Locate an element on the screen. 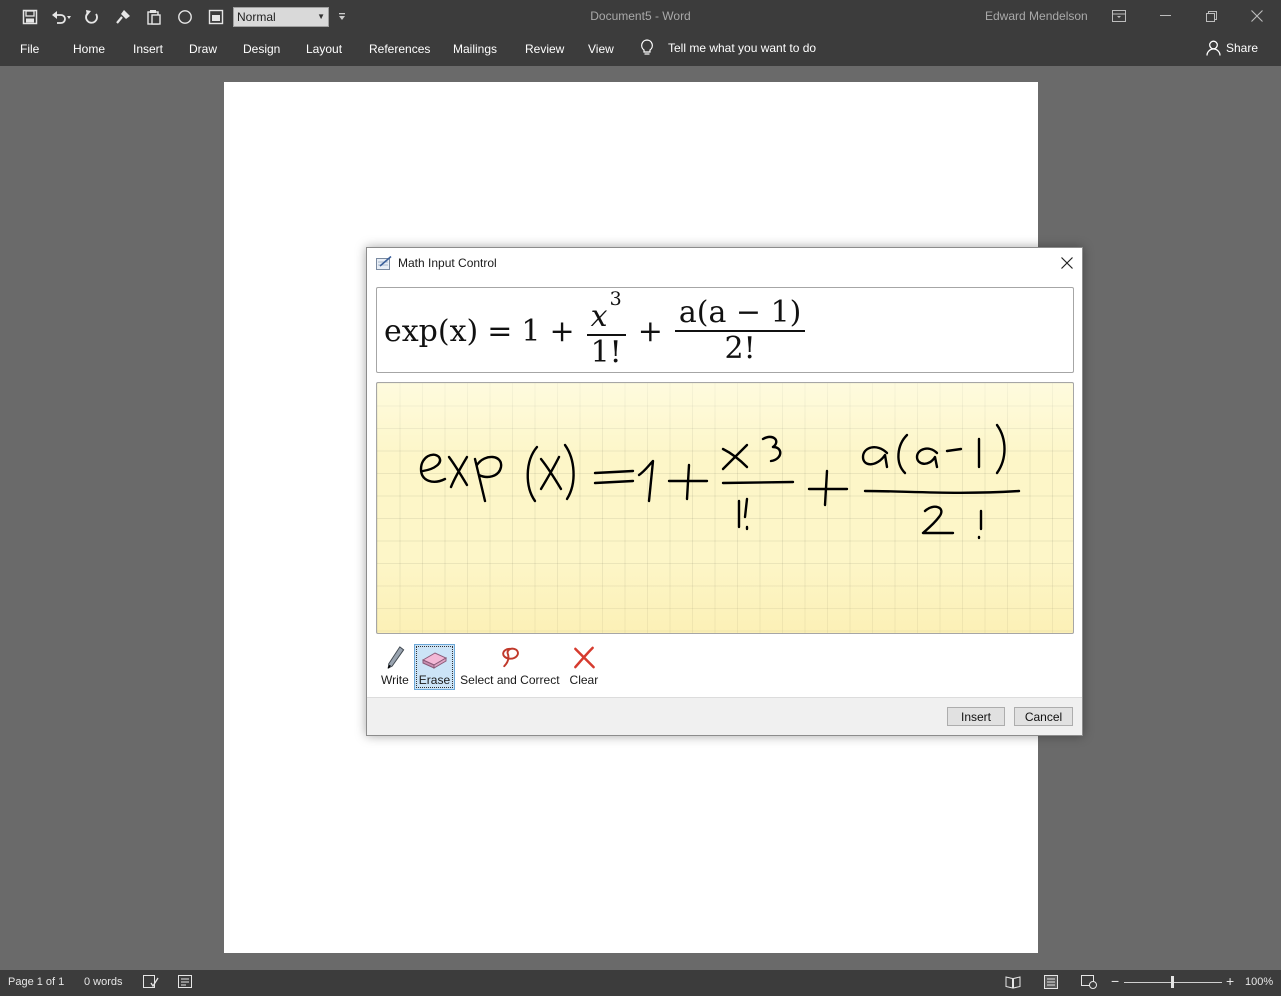  fraction-1-exponent: 3 is located at coordinates (615, 299).